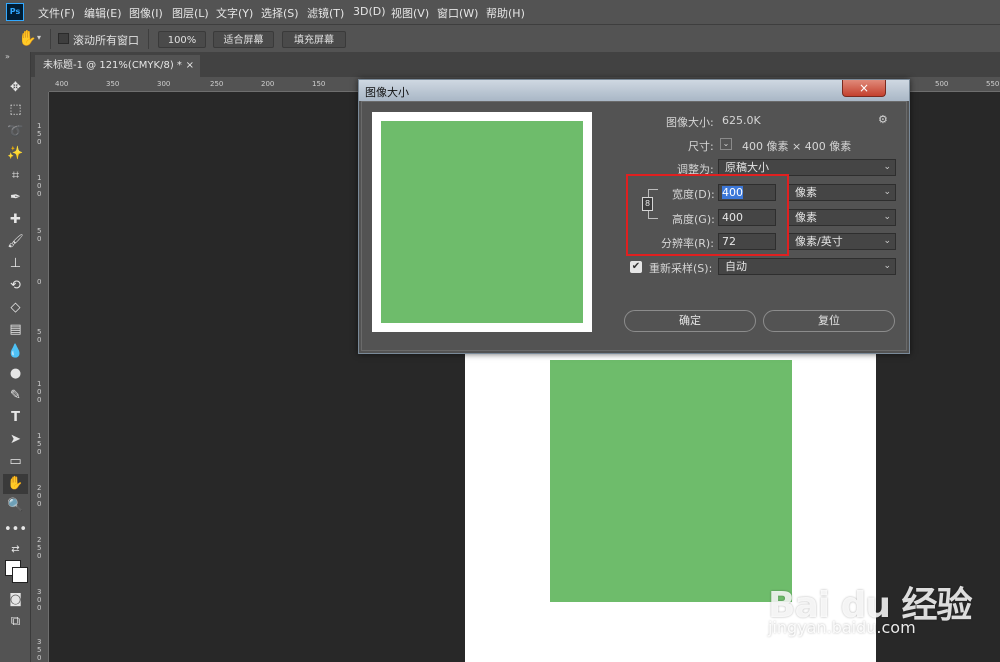  Describe the element at coordinates (505, 13) in the screenshot. I see `menu-help: 帮助(H)` at that location.